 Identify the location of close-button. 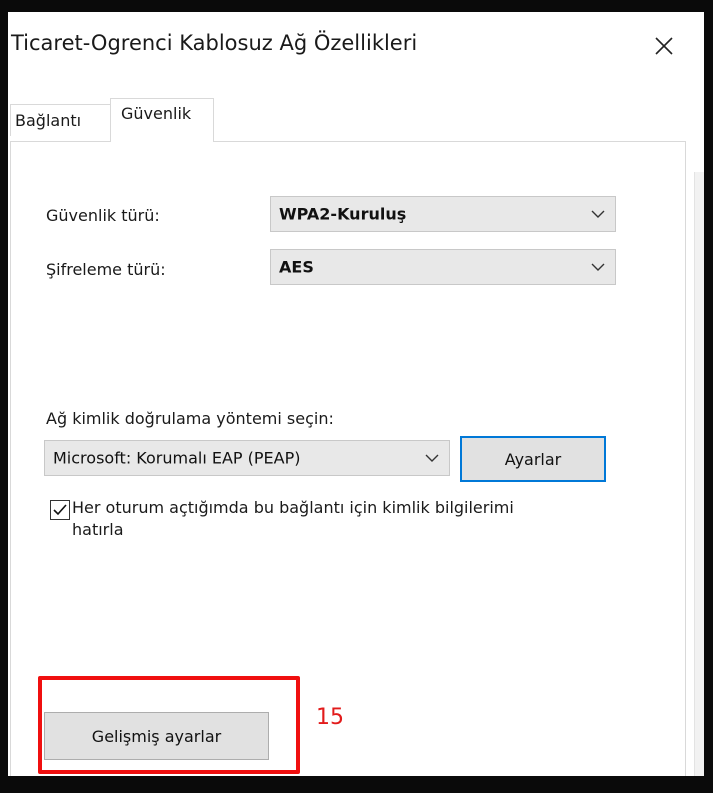
(664, 46).